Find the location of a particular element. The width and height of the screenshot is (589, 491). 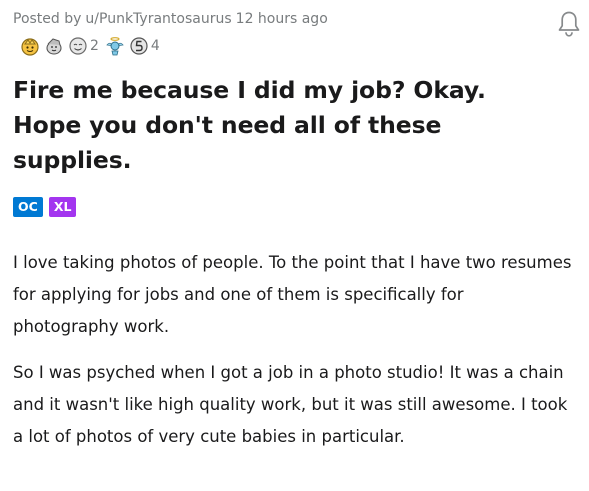

angel-award-icon is located at coordinates (115, 46).